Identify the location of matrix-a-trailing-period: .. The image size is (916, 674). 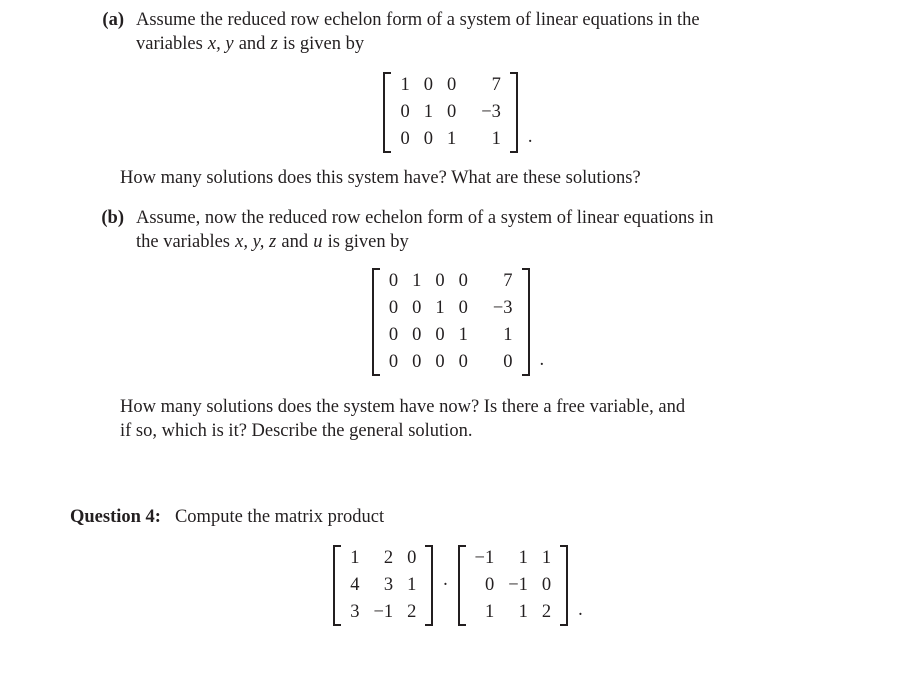
(530, 137).